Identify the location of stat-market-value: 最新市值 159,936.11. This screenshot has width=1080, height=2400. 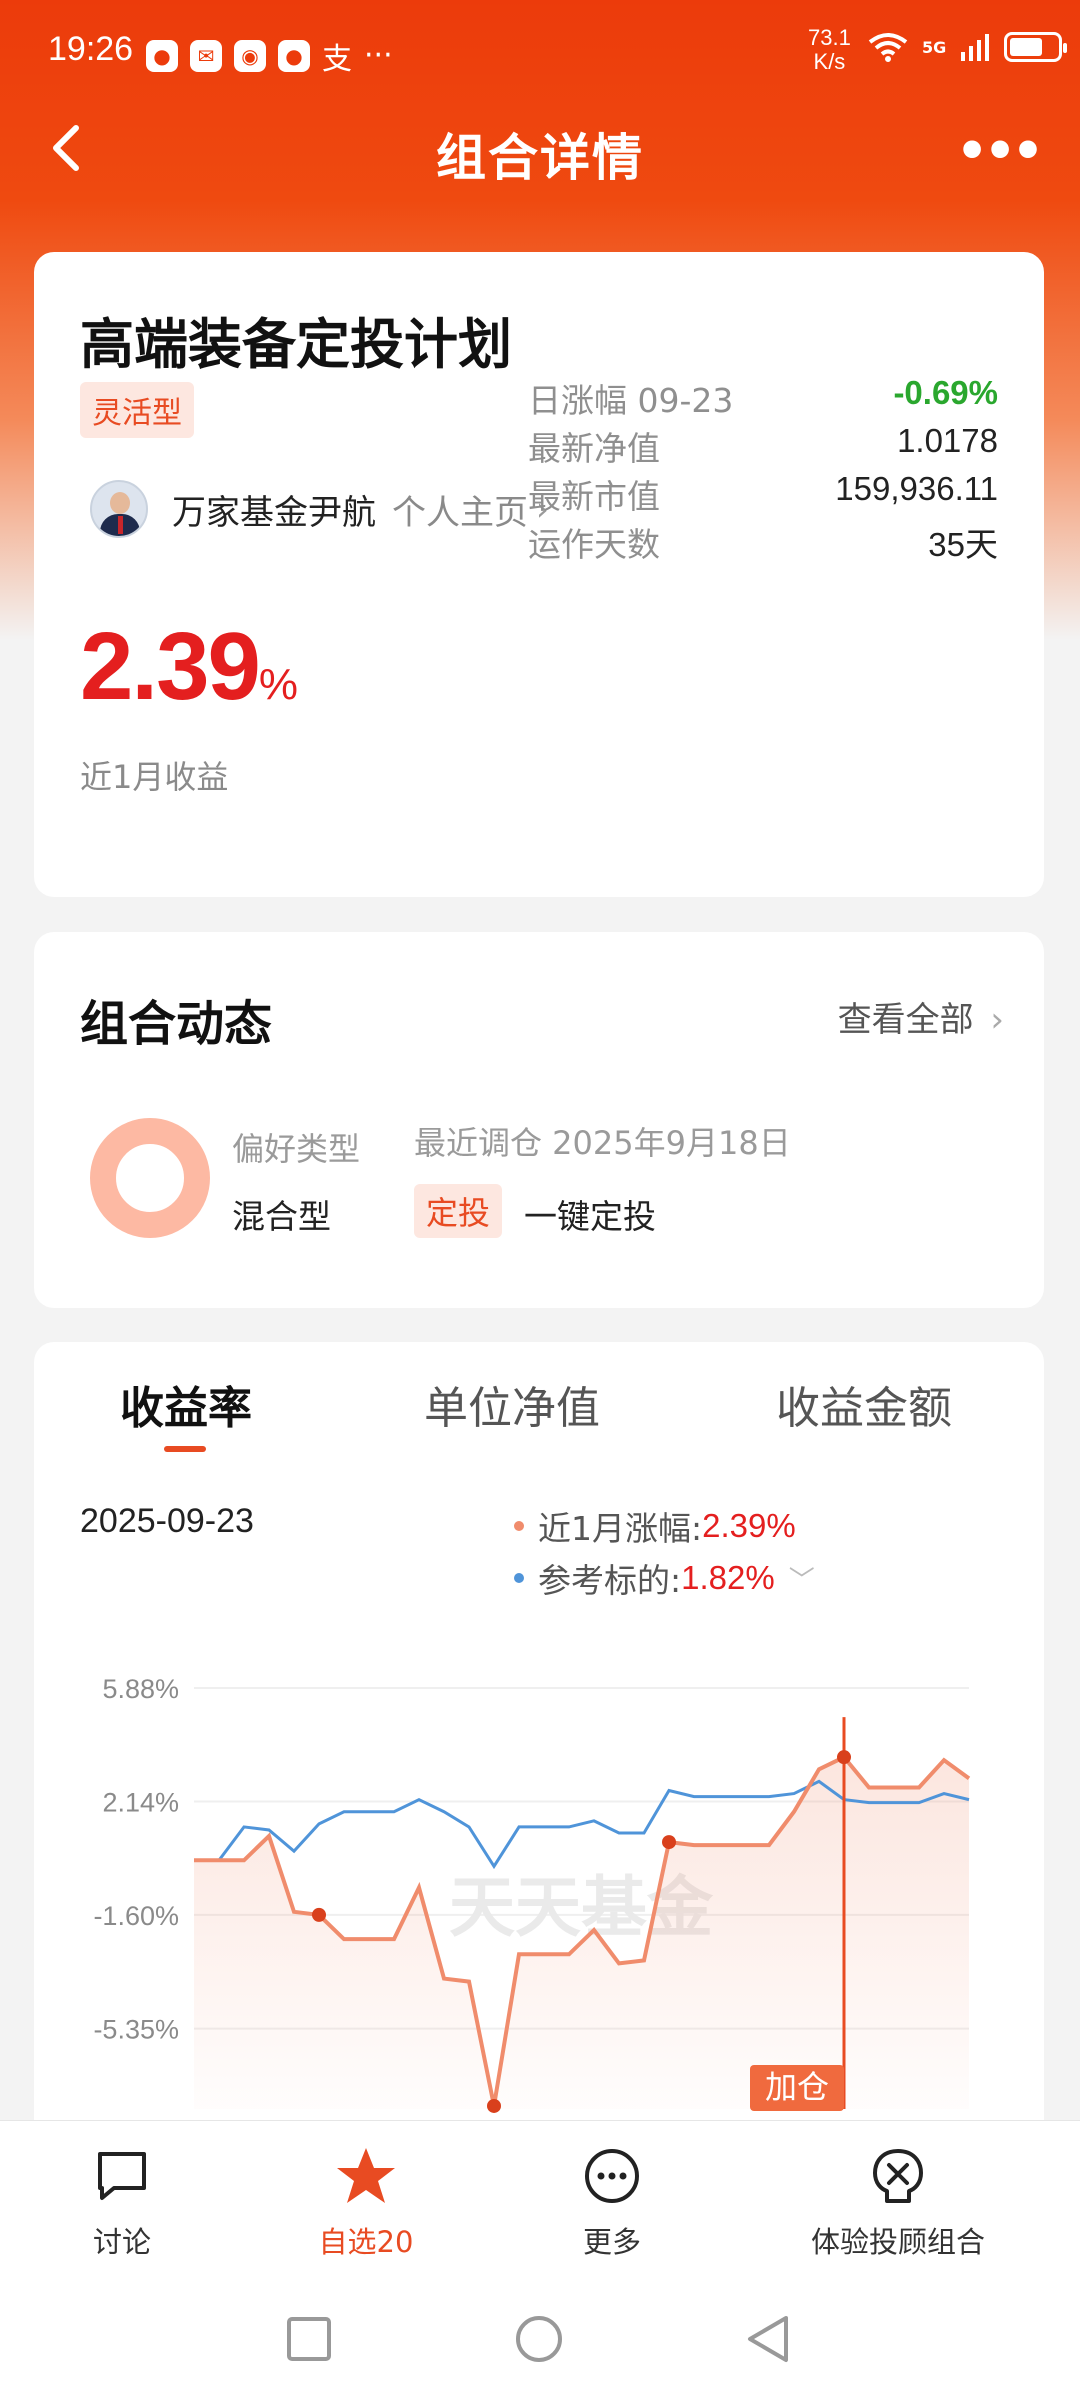
(763, 493).